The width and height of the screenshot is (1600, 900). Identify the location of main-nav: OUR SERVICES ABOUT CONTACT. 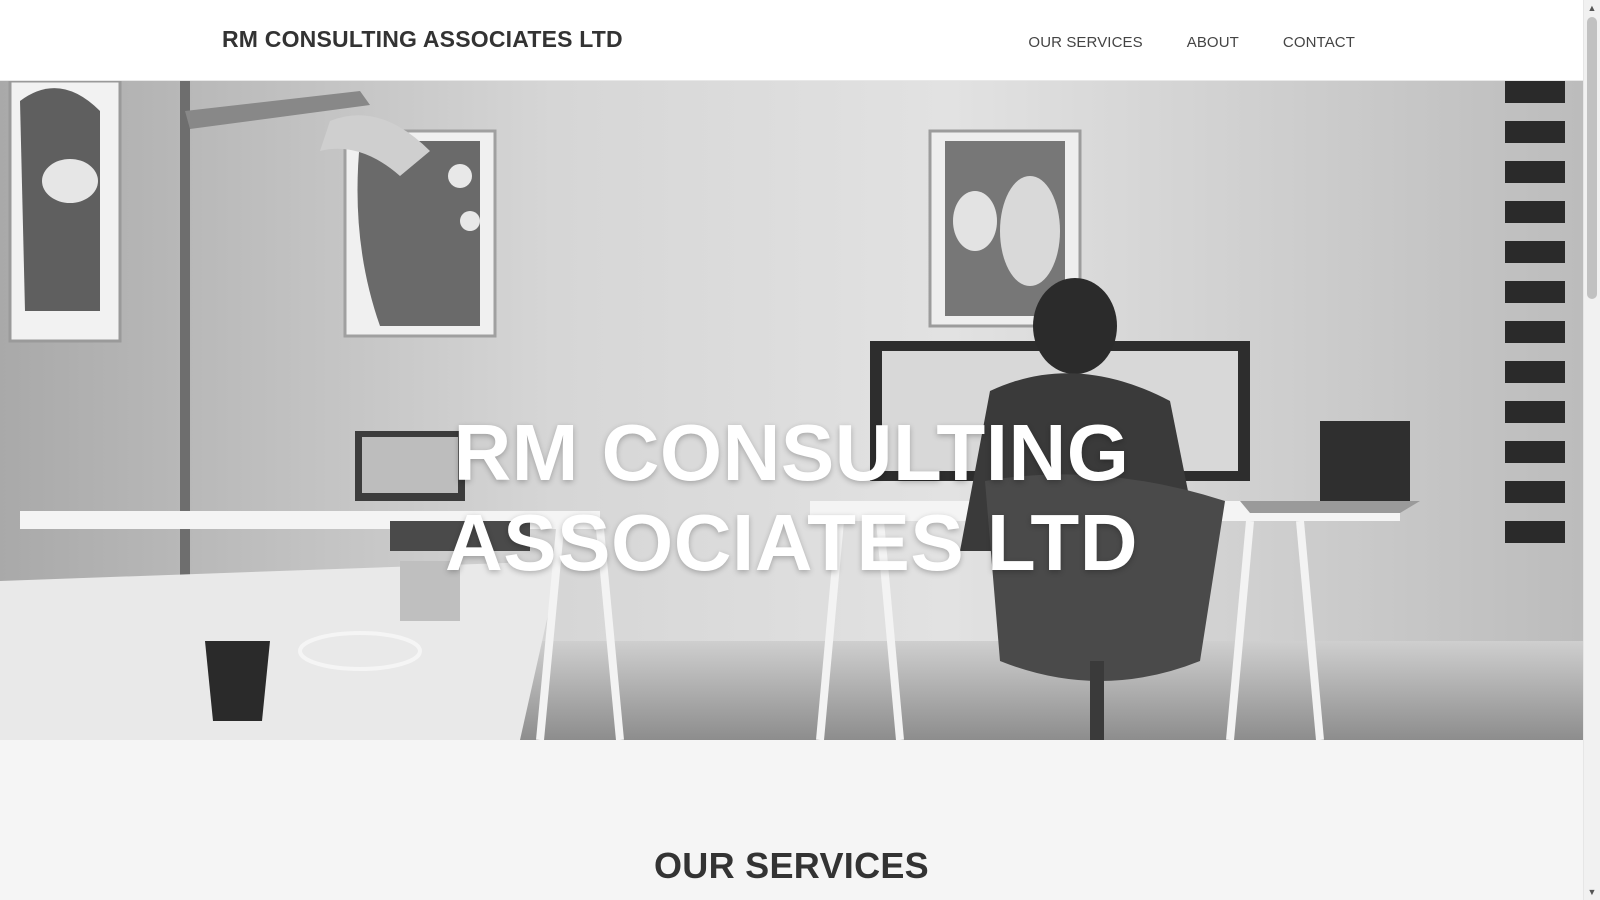
(1191, 42).